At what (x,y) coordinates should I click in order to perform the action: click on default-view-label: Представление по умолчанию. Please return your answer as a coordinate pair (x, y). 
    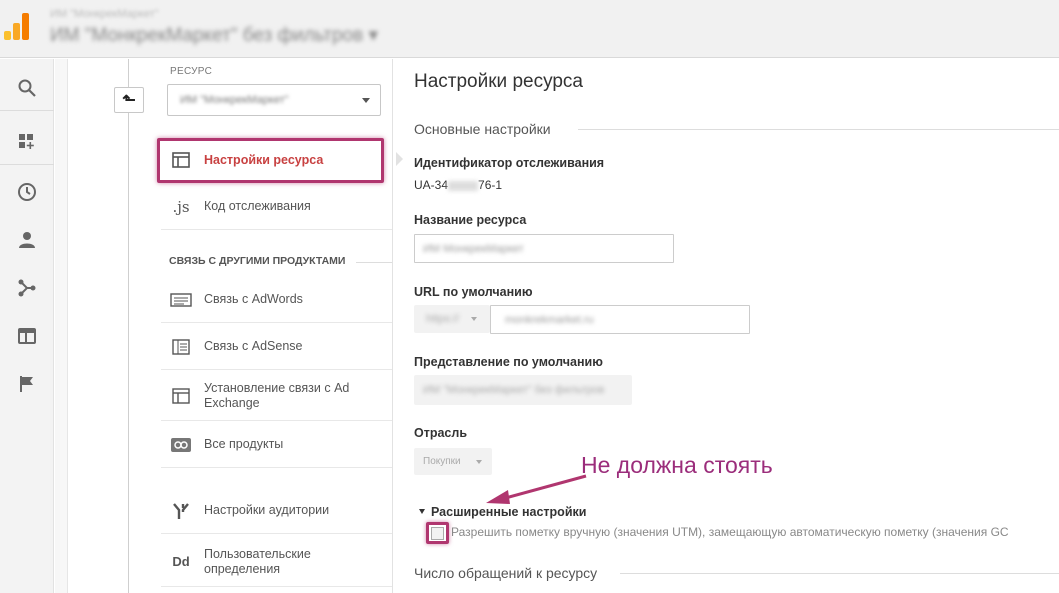
    Looking at the image, I should click on (508, 362).